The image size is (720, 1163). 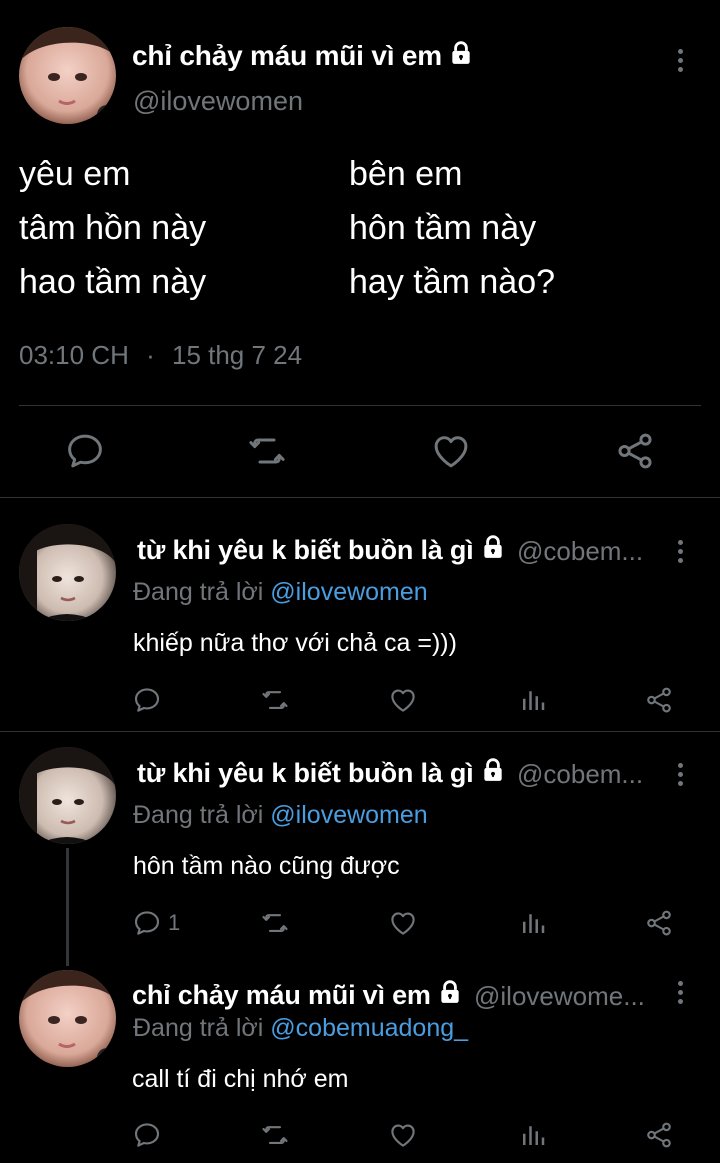 I want to click on poem-line: yêu em, so click(x=75, y=174).